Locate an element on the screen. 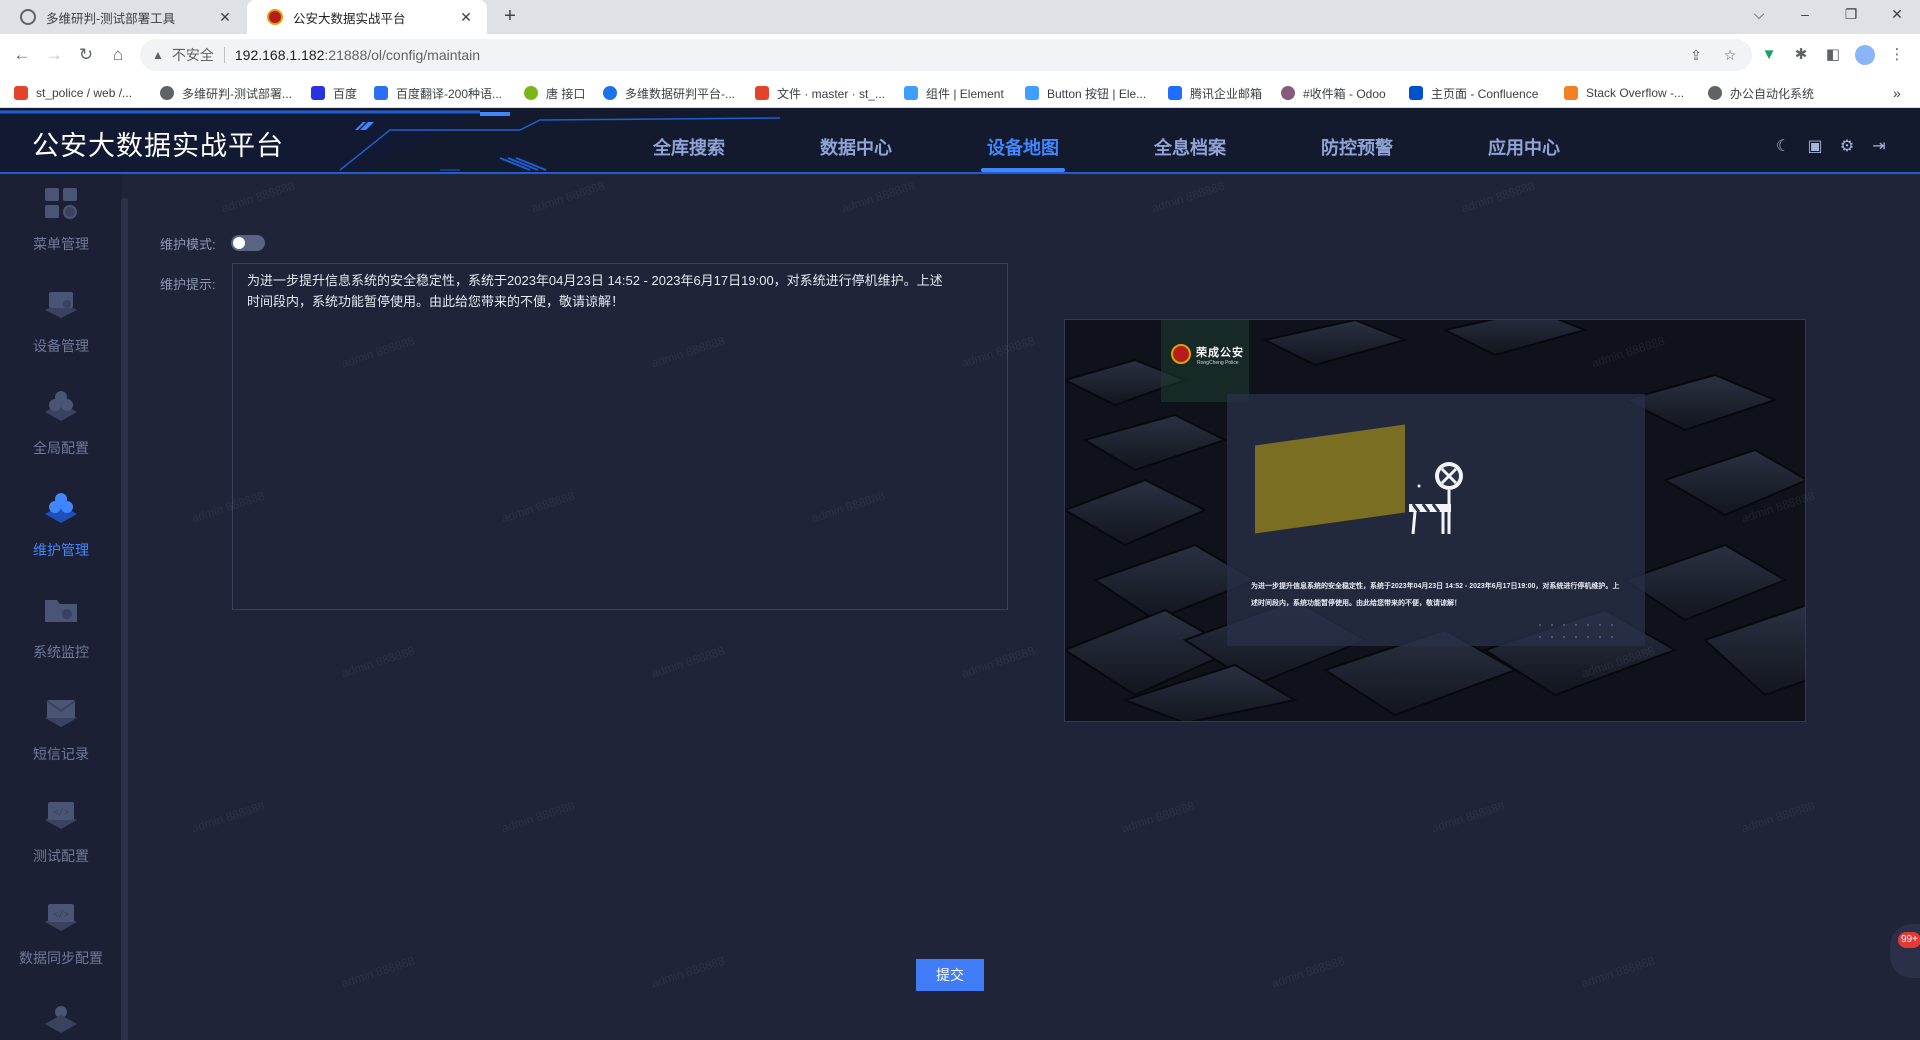  bookmark-label: 主页面 - Confluence is located at coordinates (1485, 93).